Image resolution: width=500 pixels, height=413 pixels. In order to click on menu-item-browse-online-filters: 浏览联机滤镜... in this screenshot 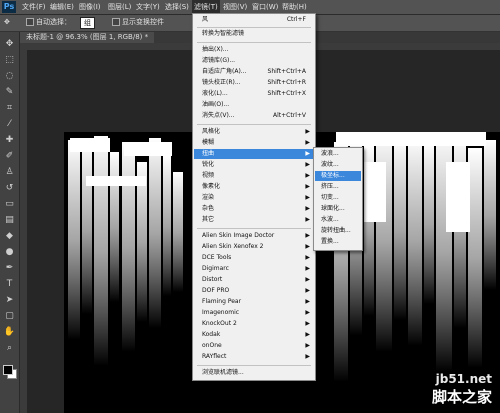, I will do `click(254, 373)`.